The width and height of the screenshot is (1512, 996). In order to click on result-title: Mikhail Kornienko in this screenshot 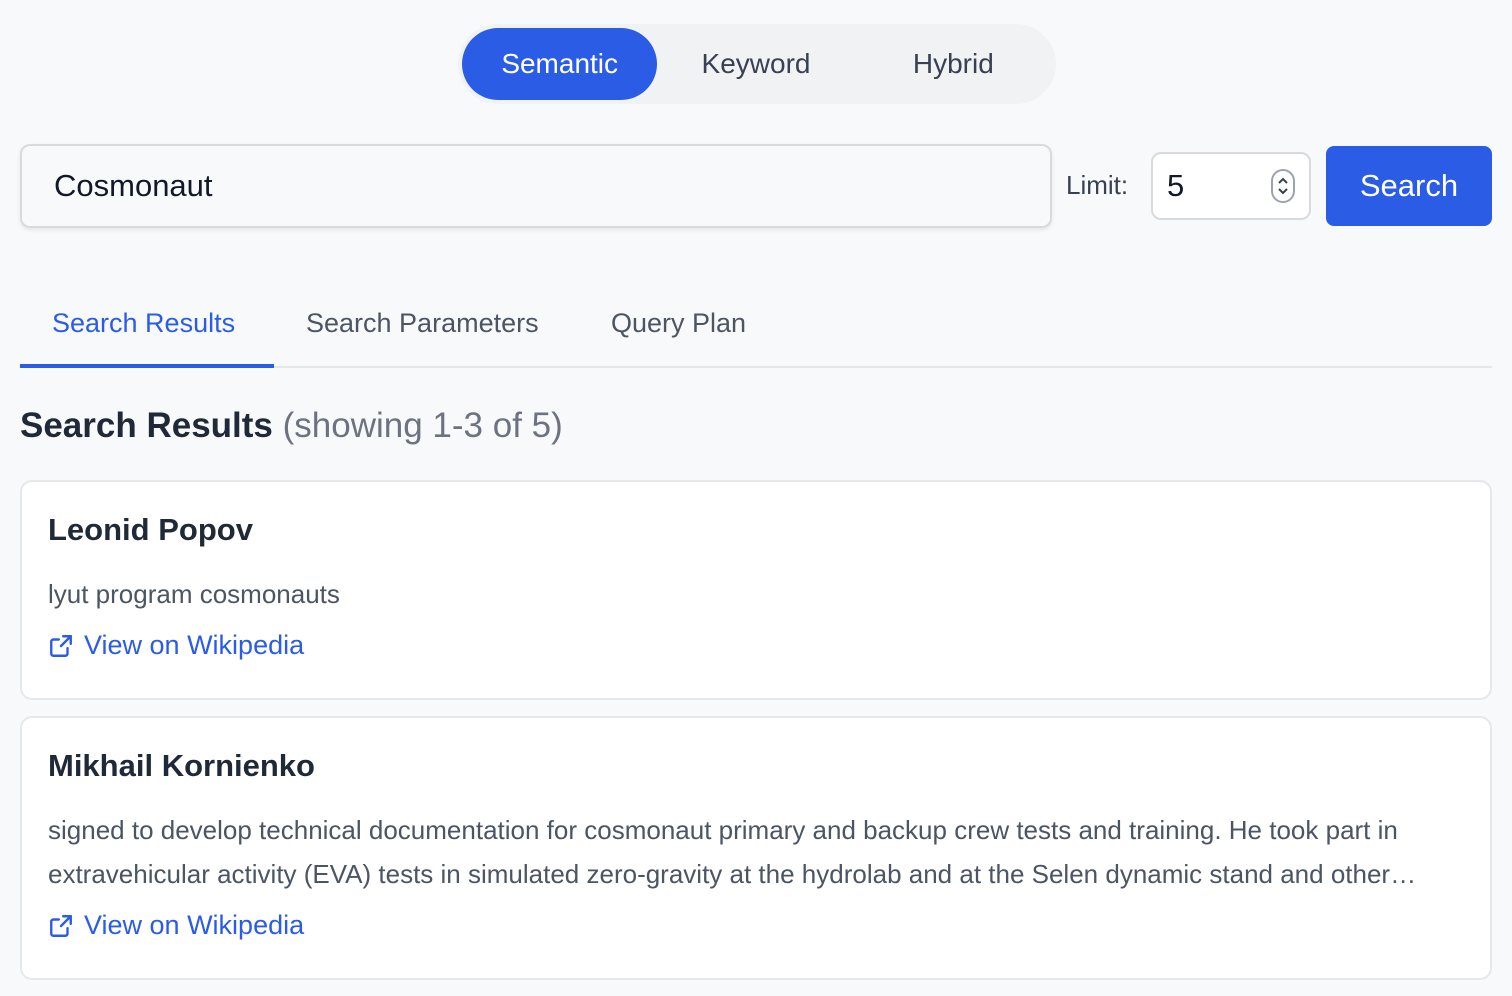, I will do `click(181, 765)`.